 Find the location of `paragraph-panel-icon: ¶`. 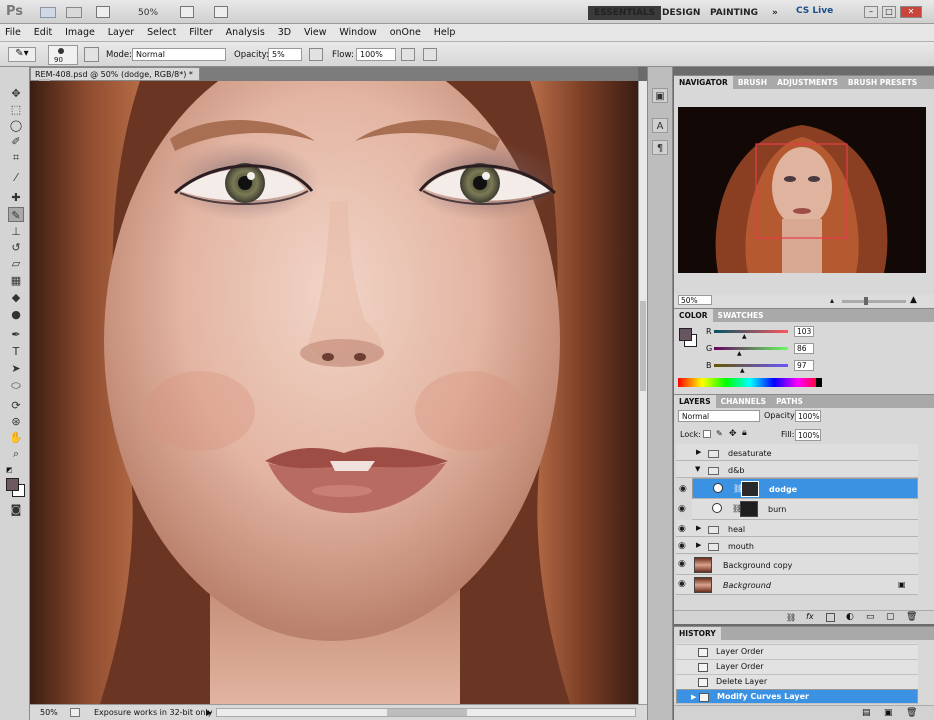

paragraph-panel-icon: ¶ is located at coordinates (660, 147).